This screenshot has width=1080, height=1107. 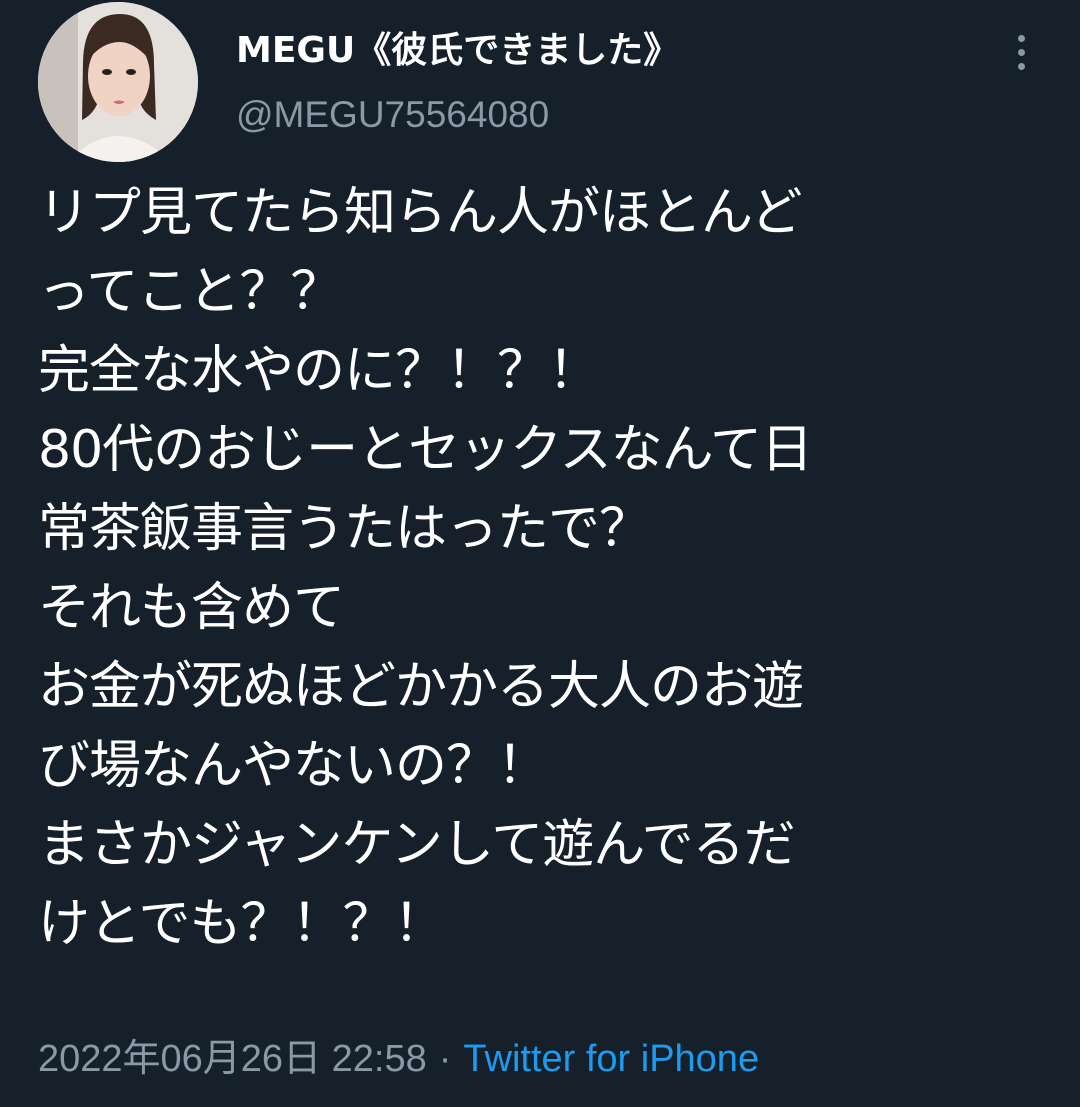 What do you see at coordinates (611, 1059) in the screenshot?
I see `tweet-source-link: Twitter for iPhone` at bounding box center [611, 1059].